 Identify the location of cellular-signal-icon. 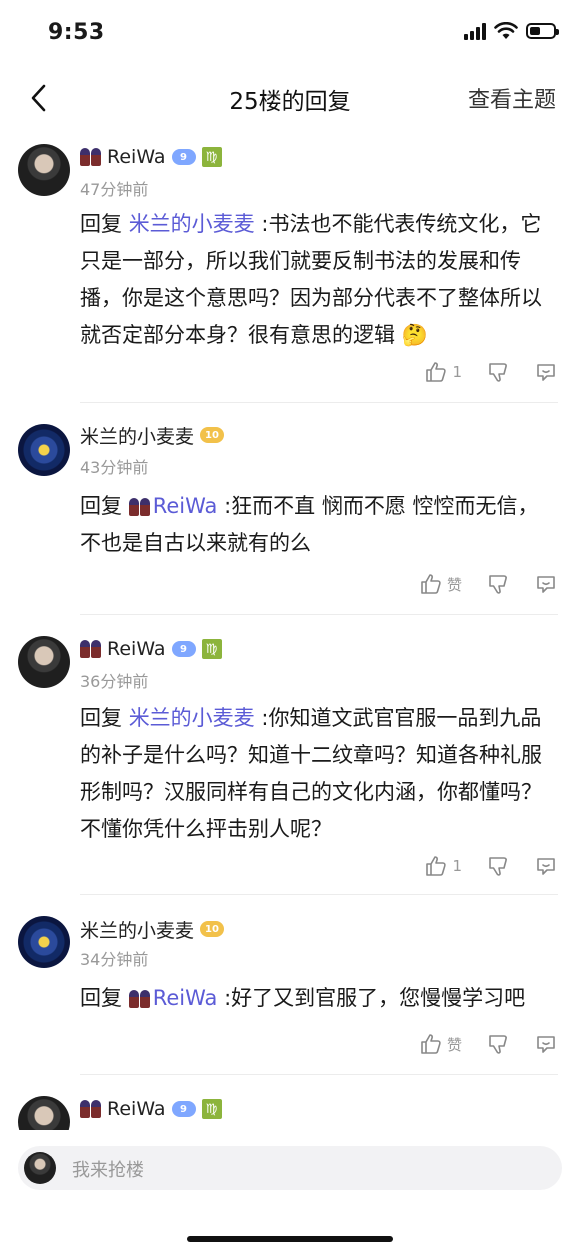
(475, 31).